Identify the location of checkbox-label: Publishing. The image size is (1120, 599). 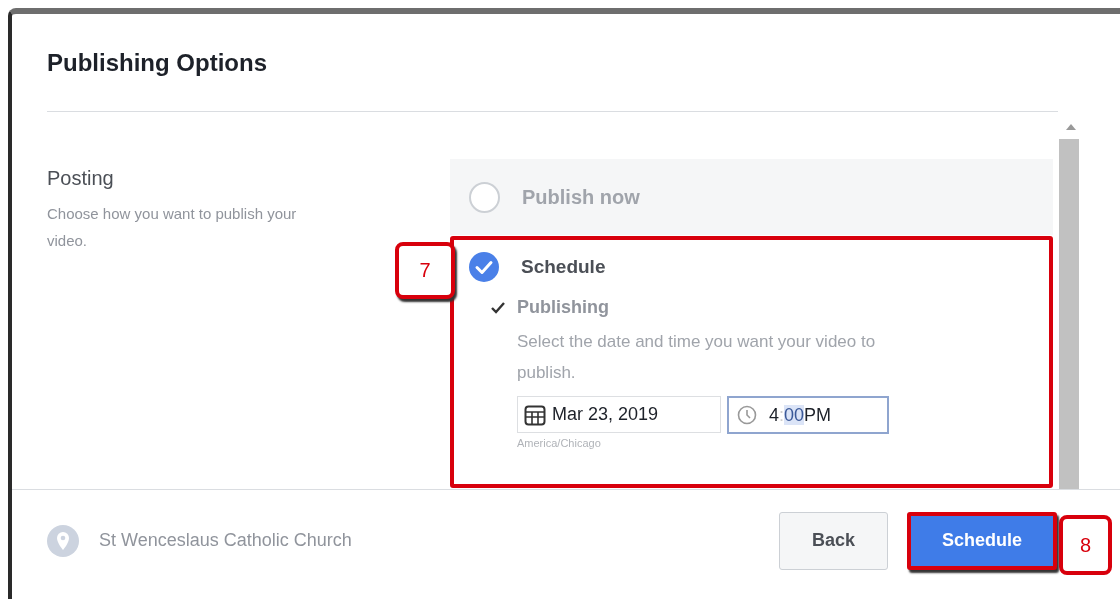
(563, 307).